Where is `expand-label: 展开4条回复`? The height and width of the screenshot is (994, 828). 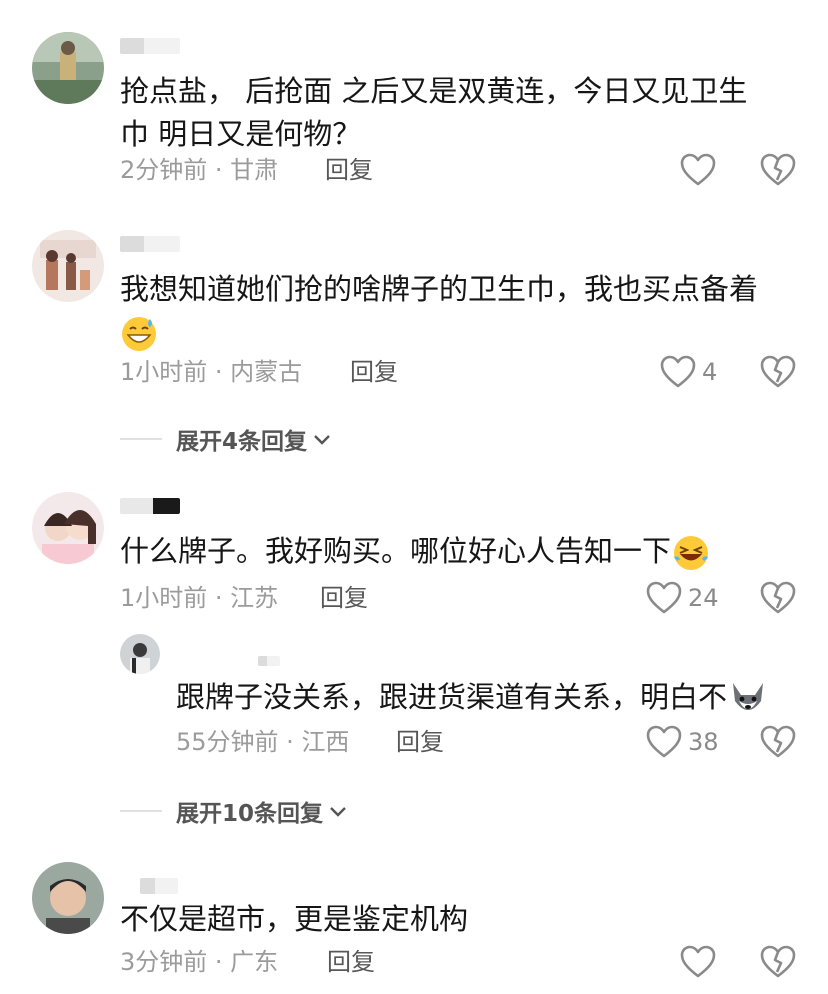 expand-label: 展开4条回复 is located at coordinates (242, 442).